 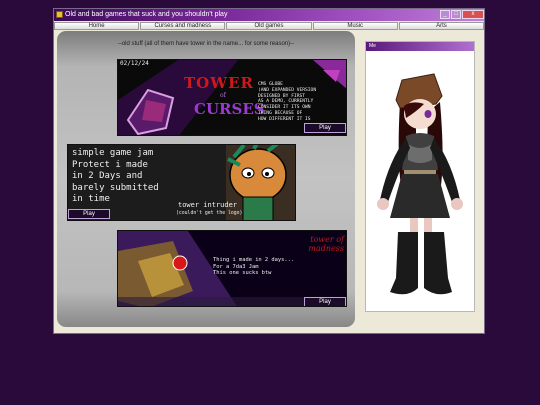 What do you see at coordinates (326, 244) in the screenshot?
I see `logo-tower-of-madness: tower of madness` at bounding box center [326, 244].